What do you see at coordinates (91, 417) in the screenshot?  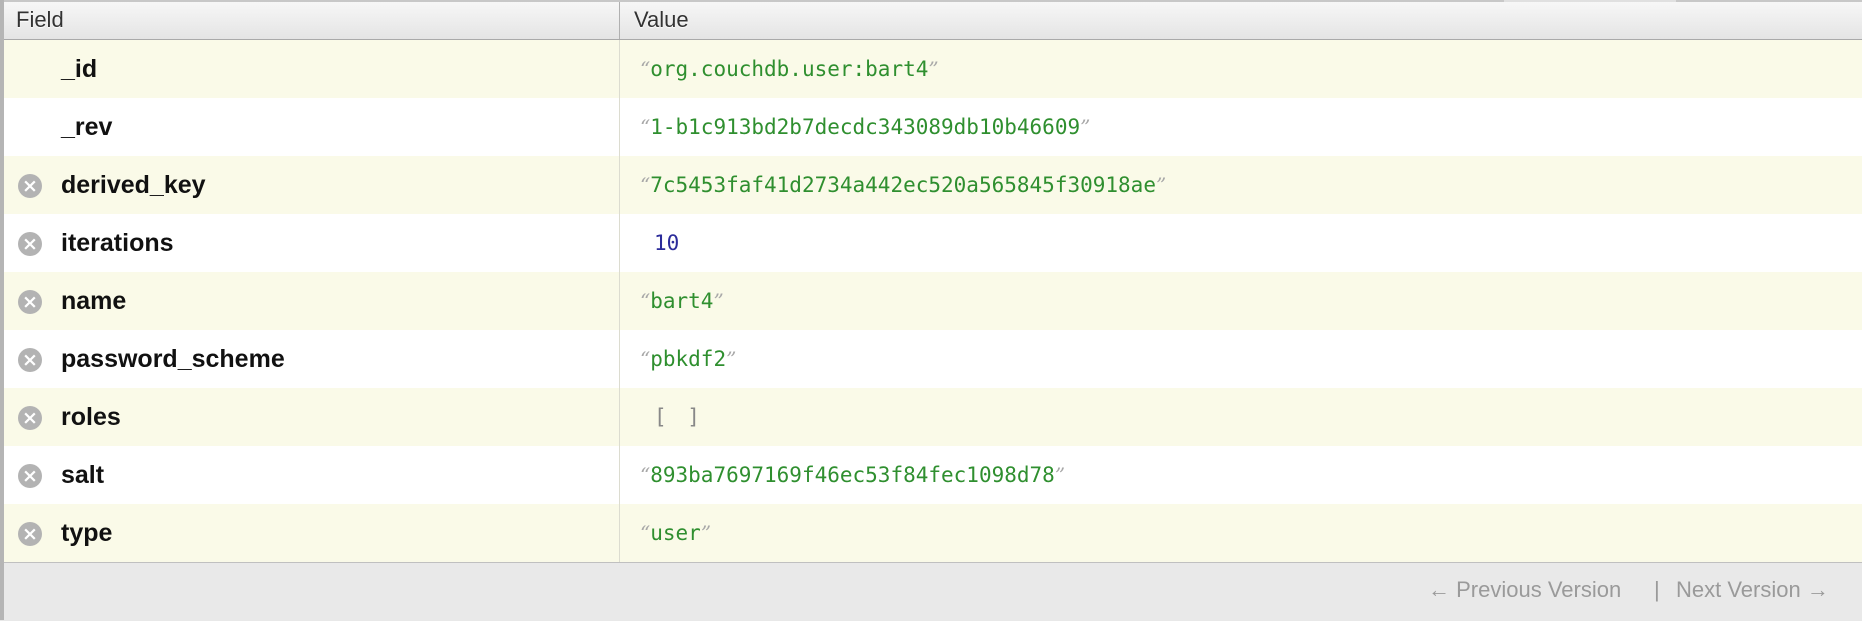 I see `field-name: roles` at bounding box center [91, 417].